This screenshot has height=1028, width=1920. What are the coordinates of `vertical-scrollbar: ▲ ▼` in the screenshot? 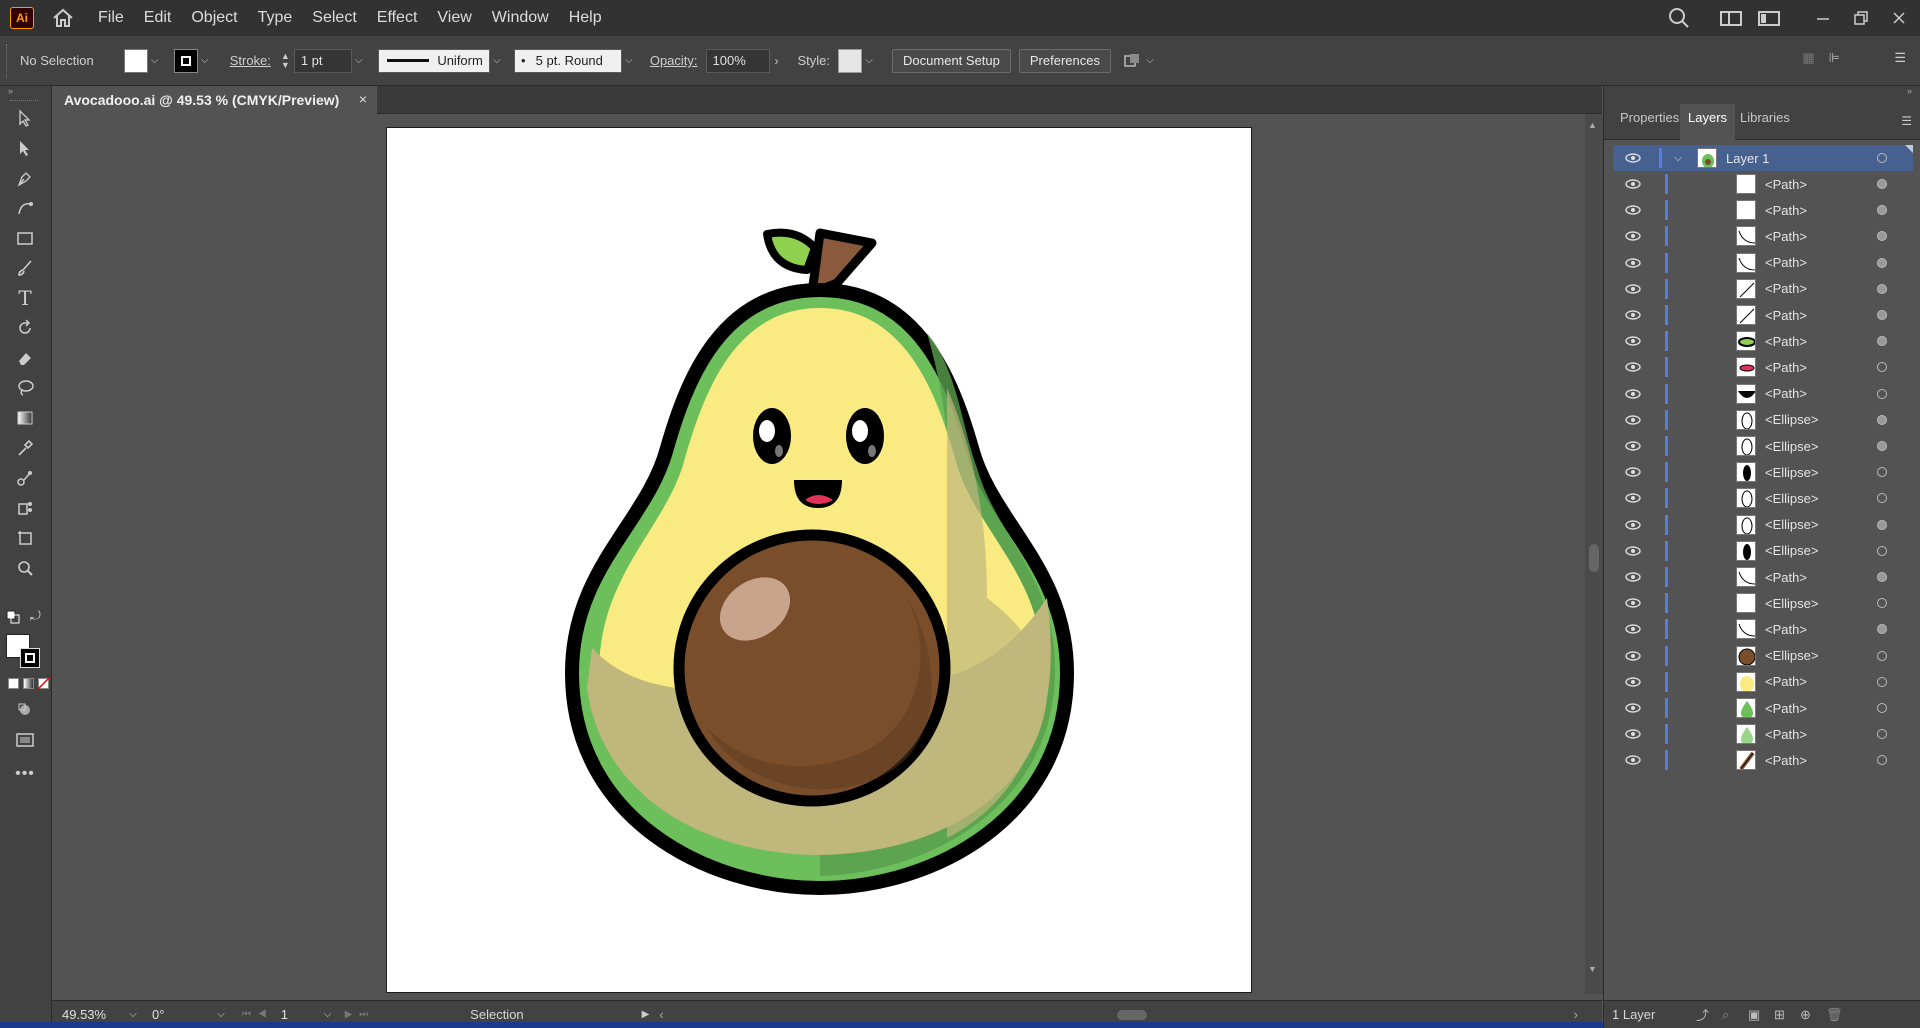 It's located at (1594, 554).